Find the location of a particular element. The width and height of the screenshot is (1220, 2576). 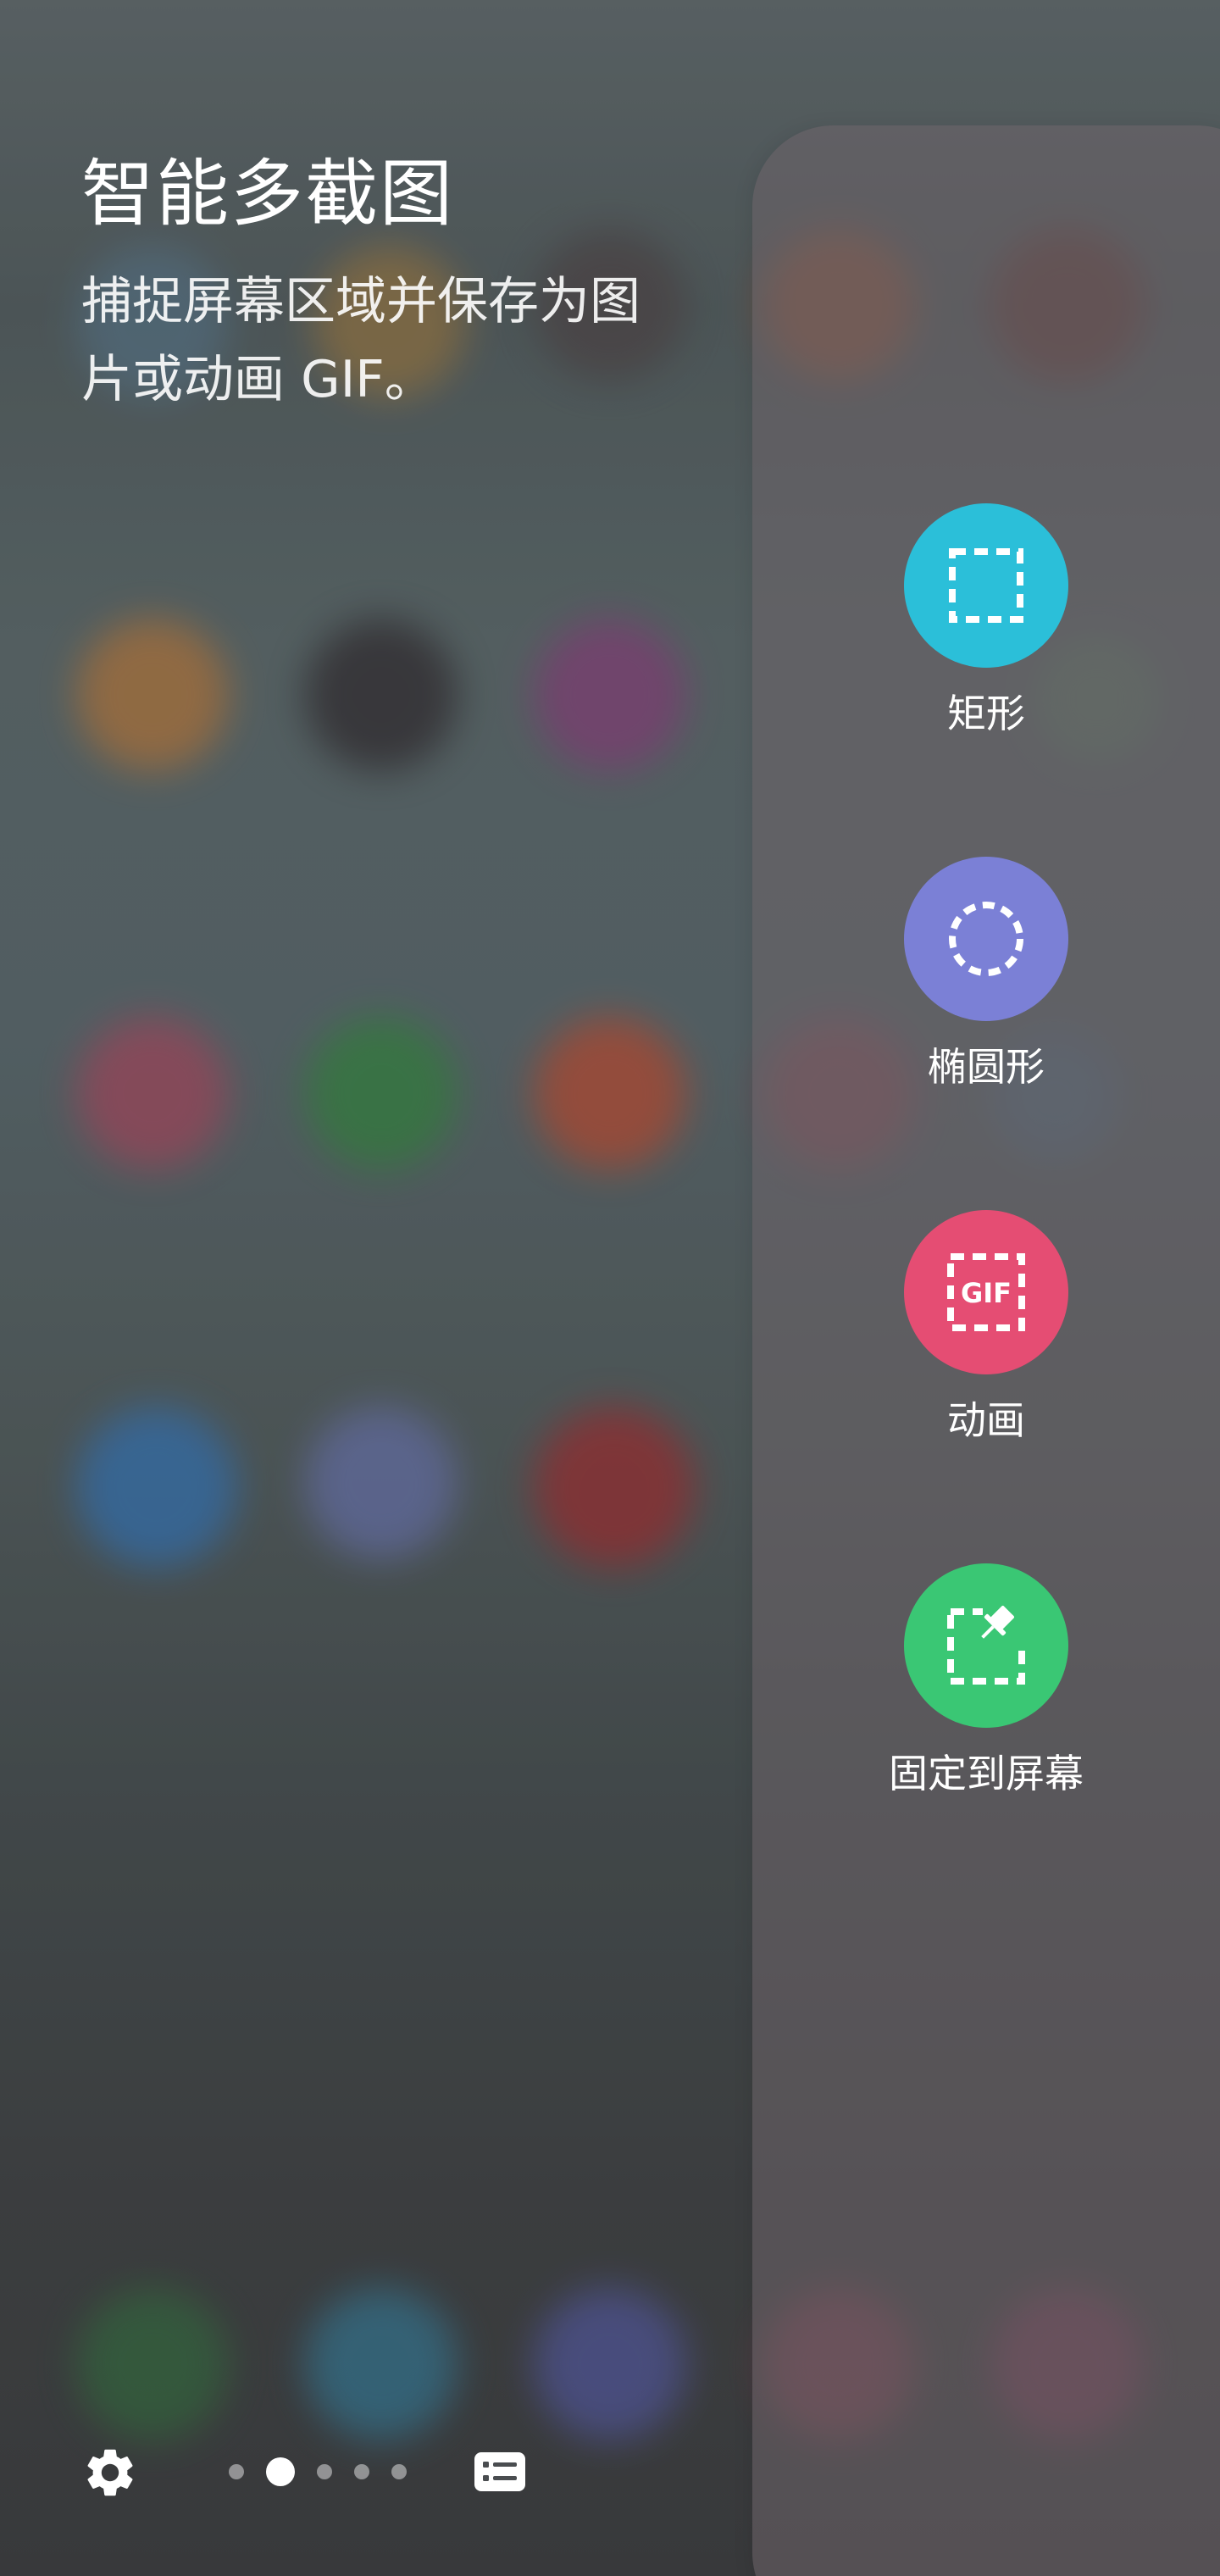

rectangle-tool-circle is located at coordinates (986, 585).